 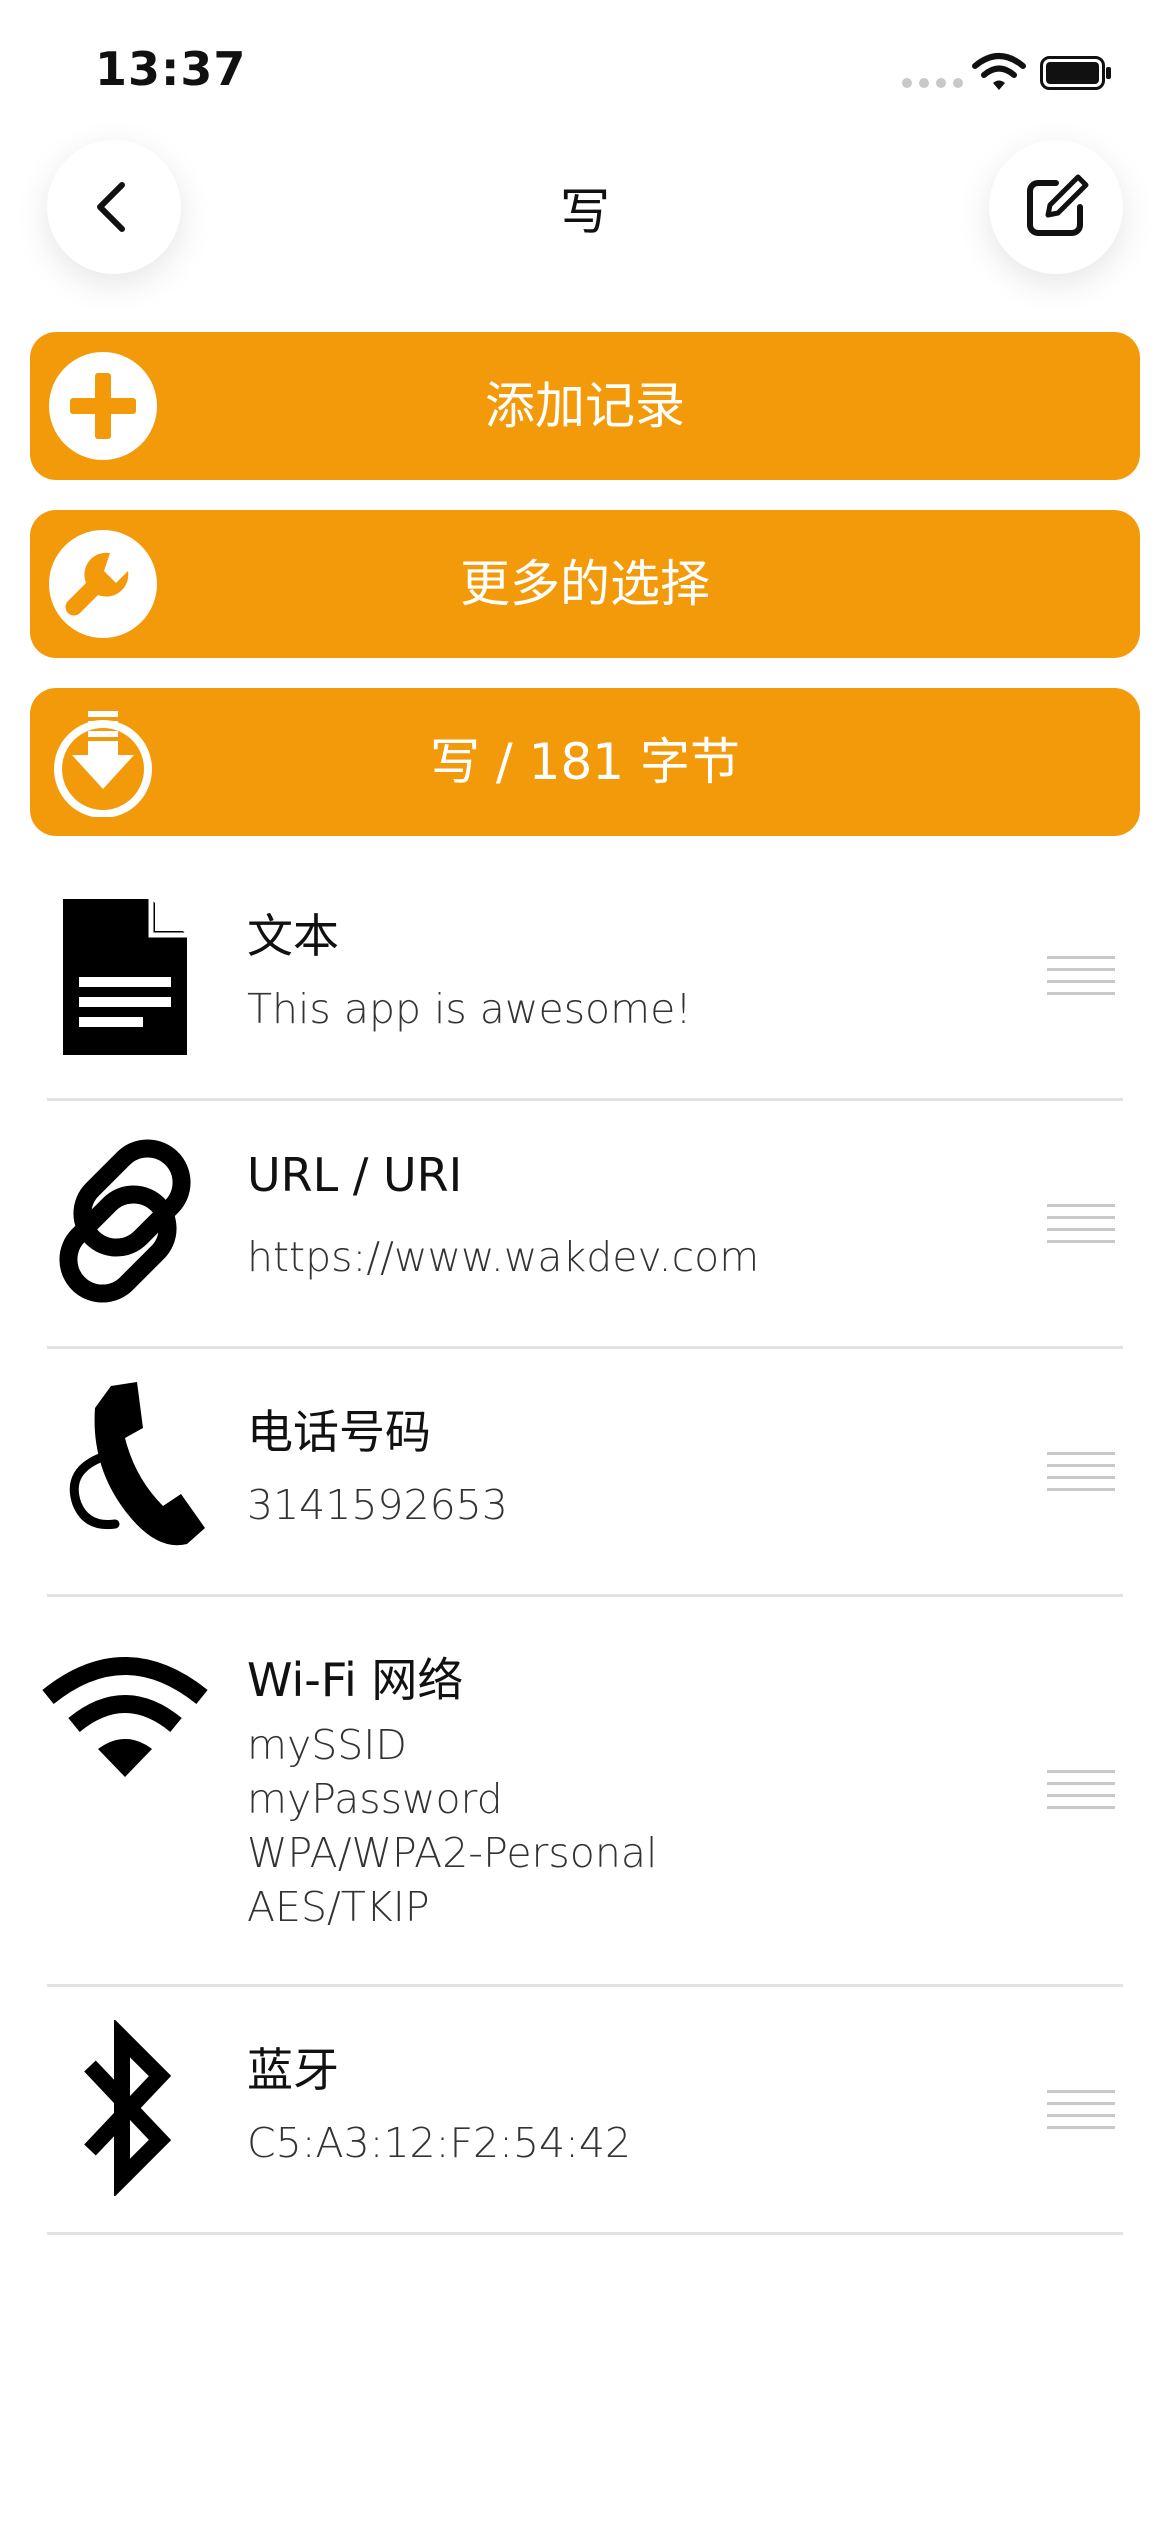 I want to click on record-value: This app is awesome!, so click(x=469, y=1009).